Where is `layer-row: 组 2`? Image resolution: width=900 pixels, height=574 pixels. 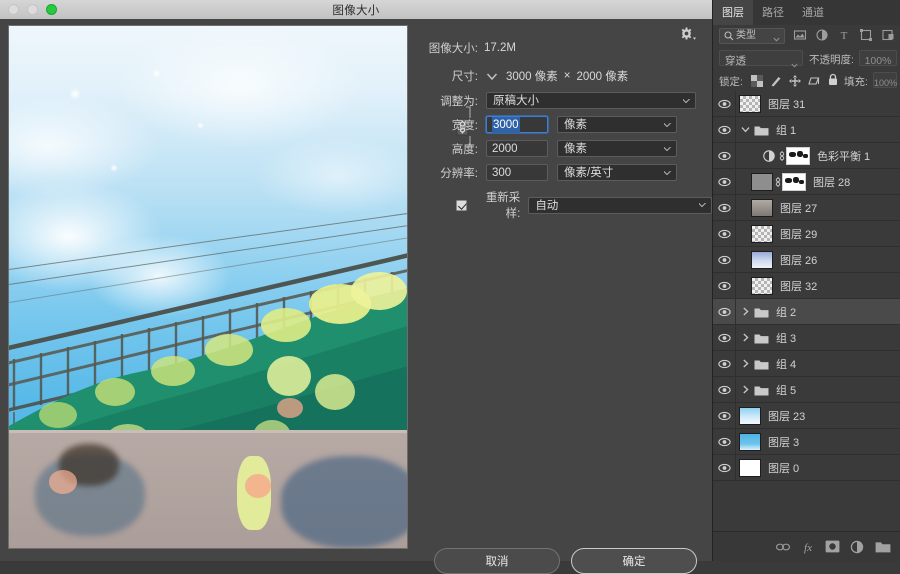 layer-row: 组 2 is located at coordinates (806, 312).